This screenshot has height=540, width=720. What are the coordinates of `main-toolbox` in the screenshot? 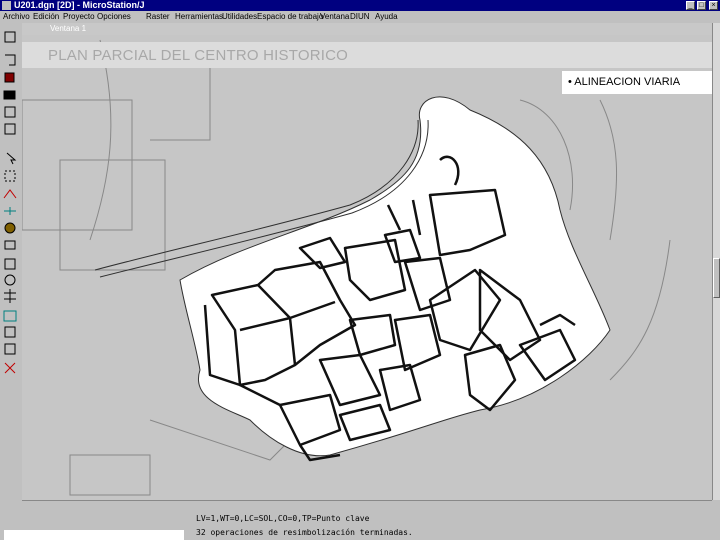 It's located at (11, 266).